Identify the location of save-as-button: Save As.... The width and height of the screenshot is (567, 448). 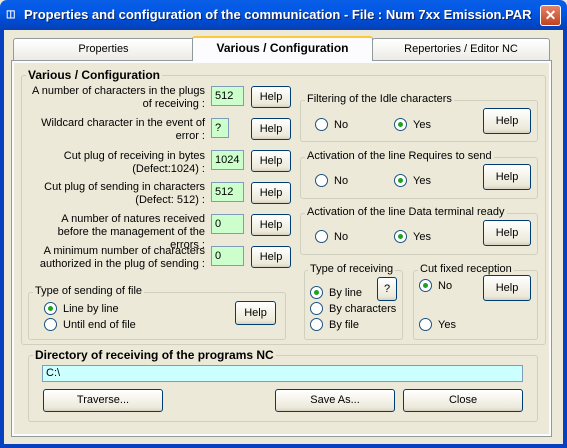
(335, 400).